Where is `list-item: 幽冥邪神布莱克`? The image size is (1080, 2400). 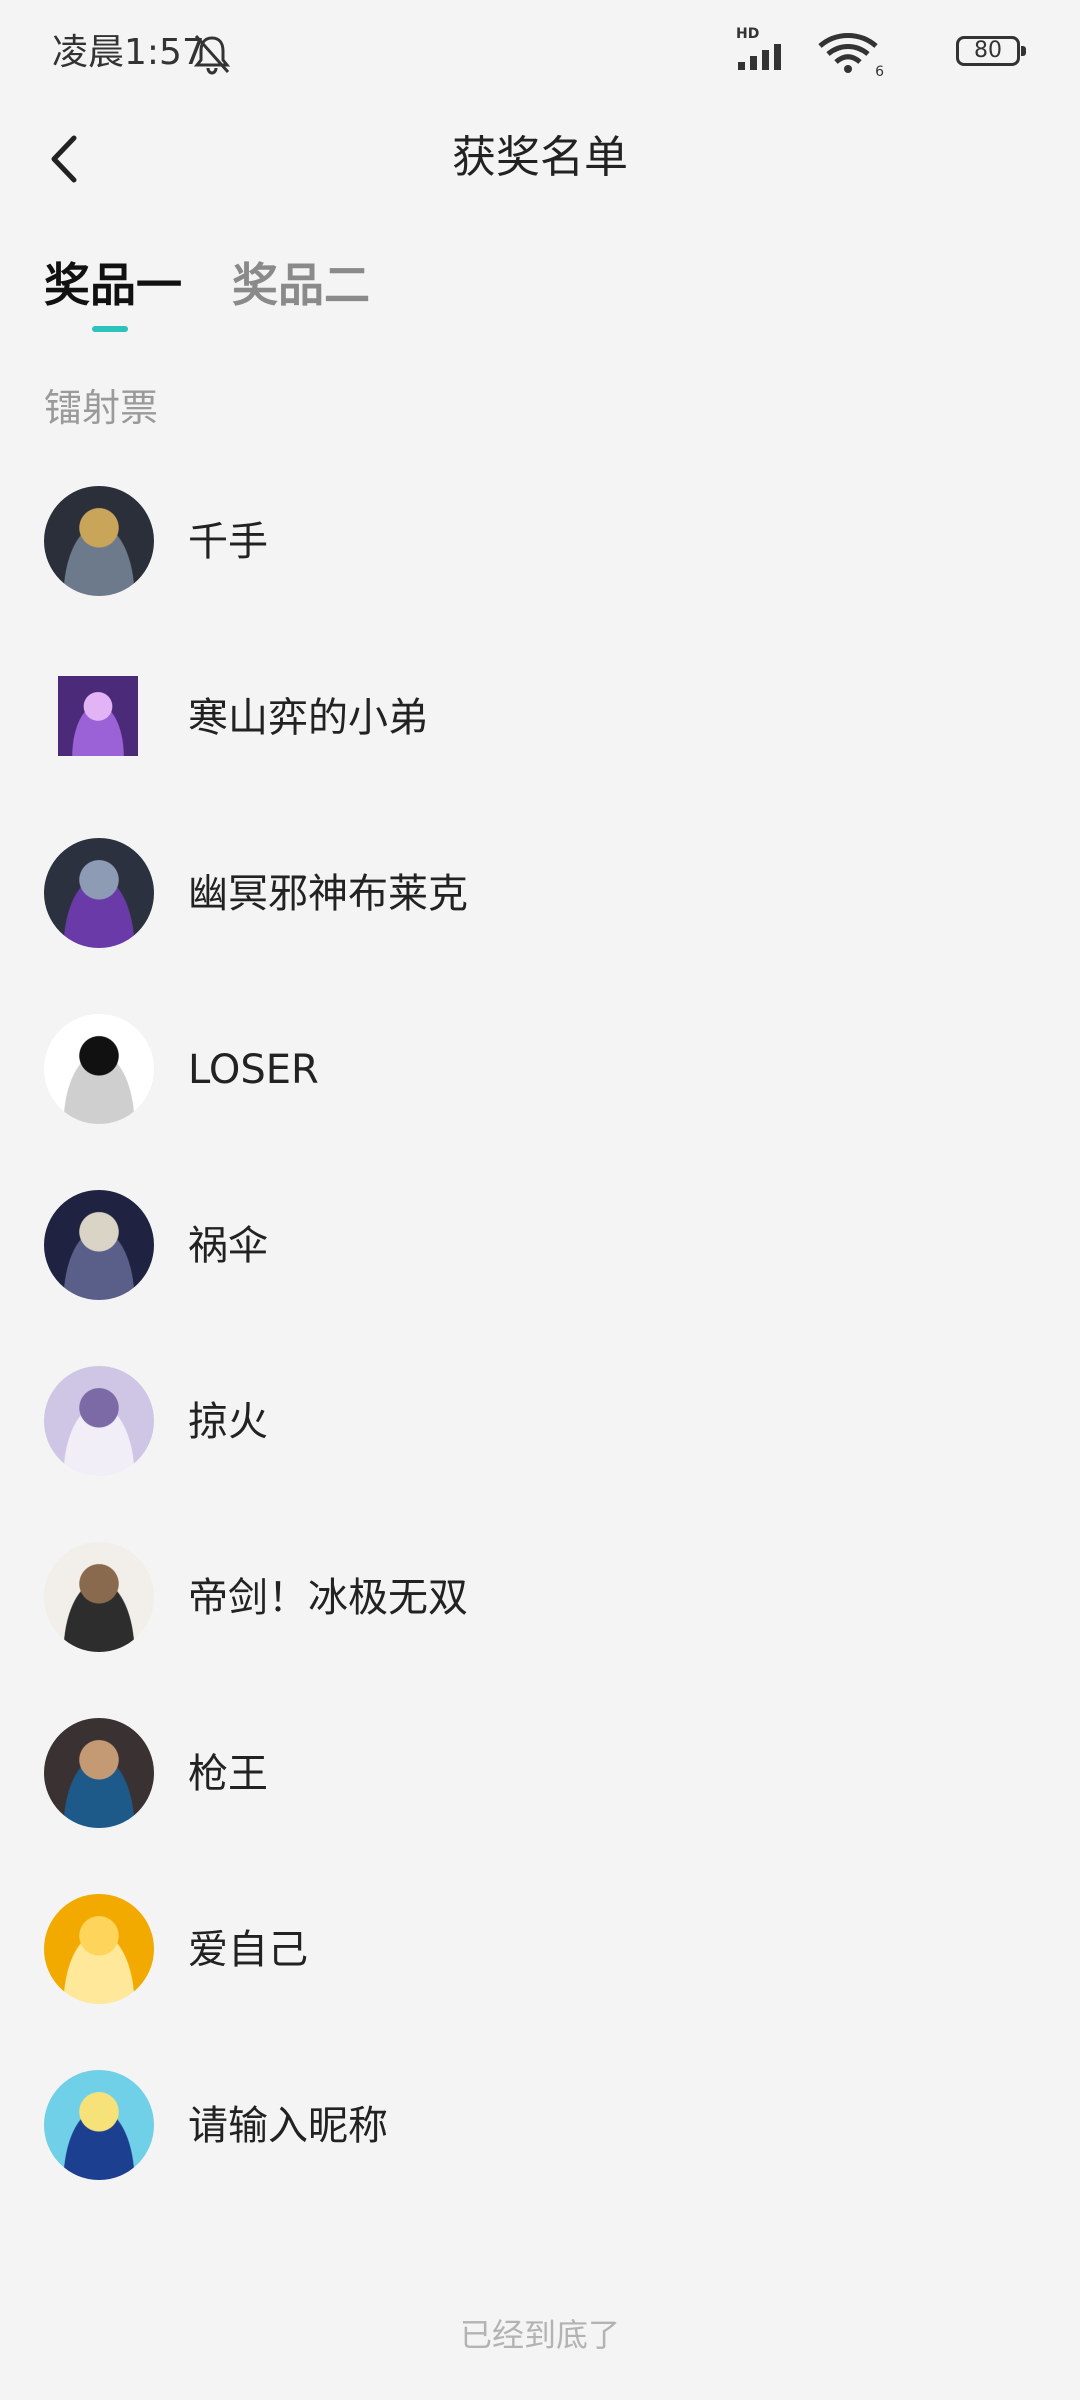 list-item: 幽冥邪神布莱克 is located at coordinates (540, 922).